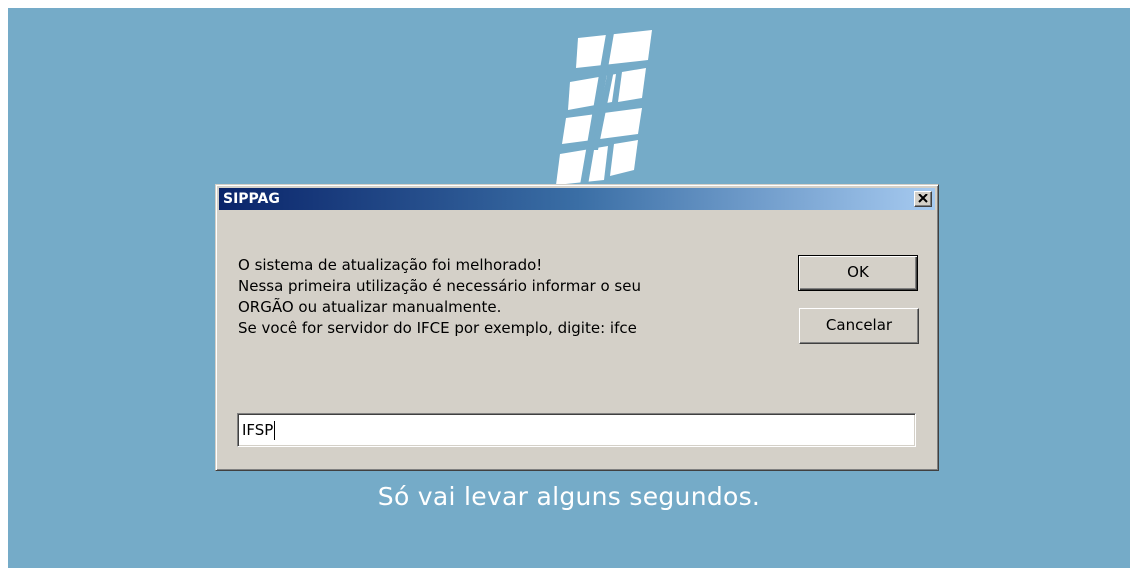 The image size is (1138, 568). I want to click on cancel-button: Cancelar, so click(859, 326).